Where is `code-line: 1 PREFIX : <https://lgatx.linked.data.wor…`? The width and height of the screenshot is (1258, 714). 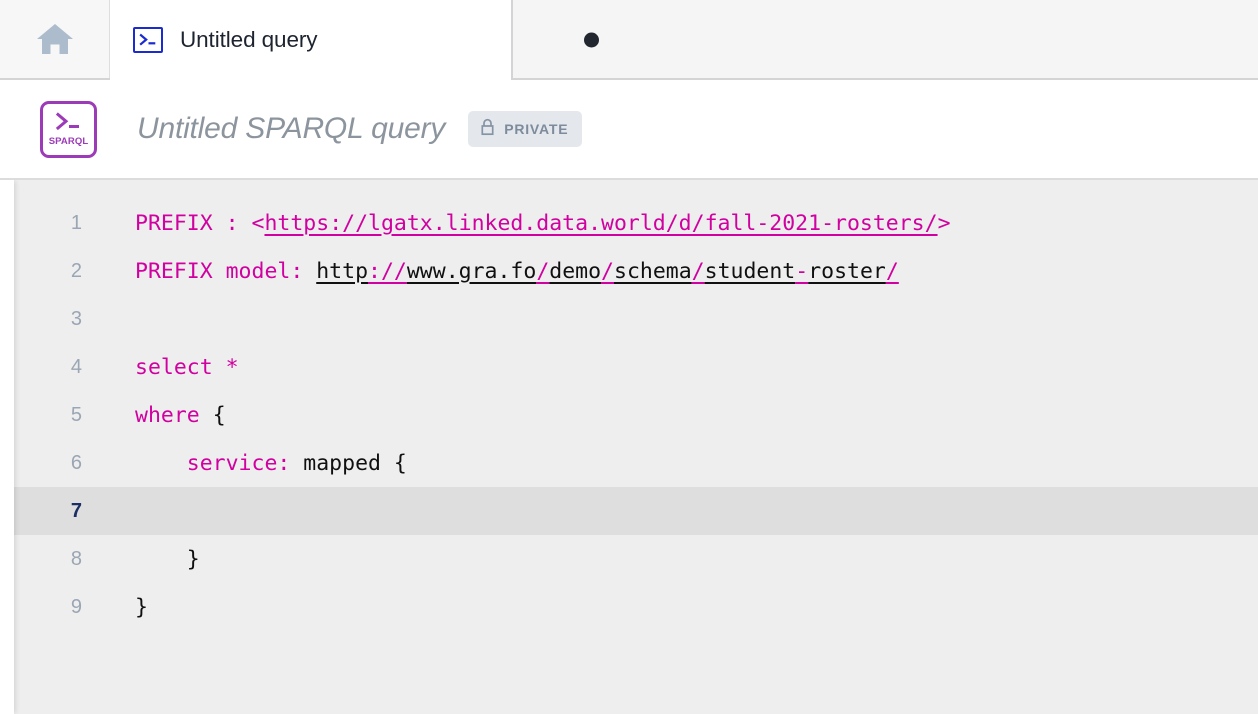
code-line: 1 PREFIX : <https://lgatx.linked.data.wor… is located at coordinates (636, 223).